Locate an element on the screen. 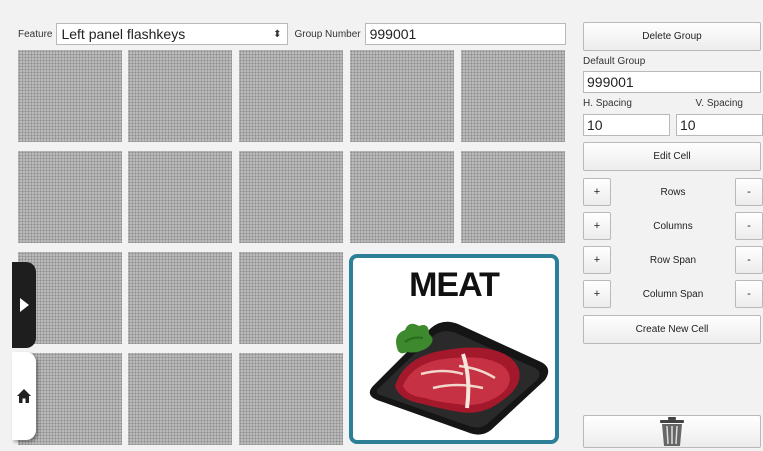  columns-minus-button: - is located at coordinates (749, 226).